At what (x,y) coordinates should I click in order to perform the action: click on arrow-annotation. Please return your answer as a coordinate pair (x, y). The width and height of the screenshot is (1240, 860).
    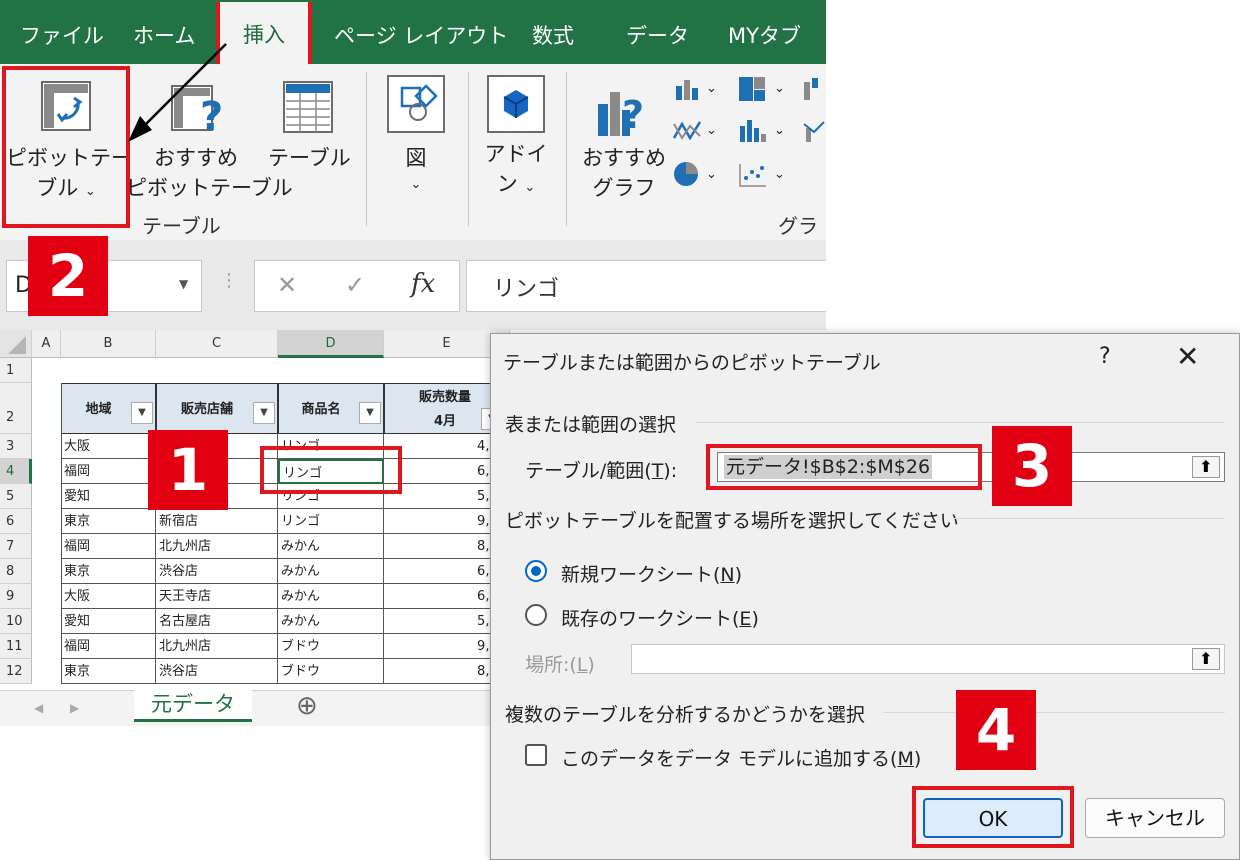
    Looking at the image, I should click on (177, 92).